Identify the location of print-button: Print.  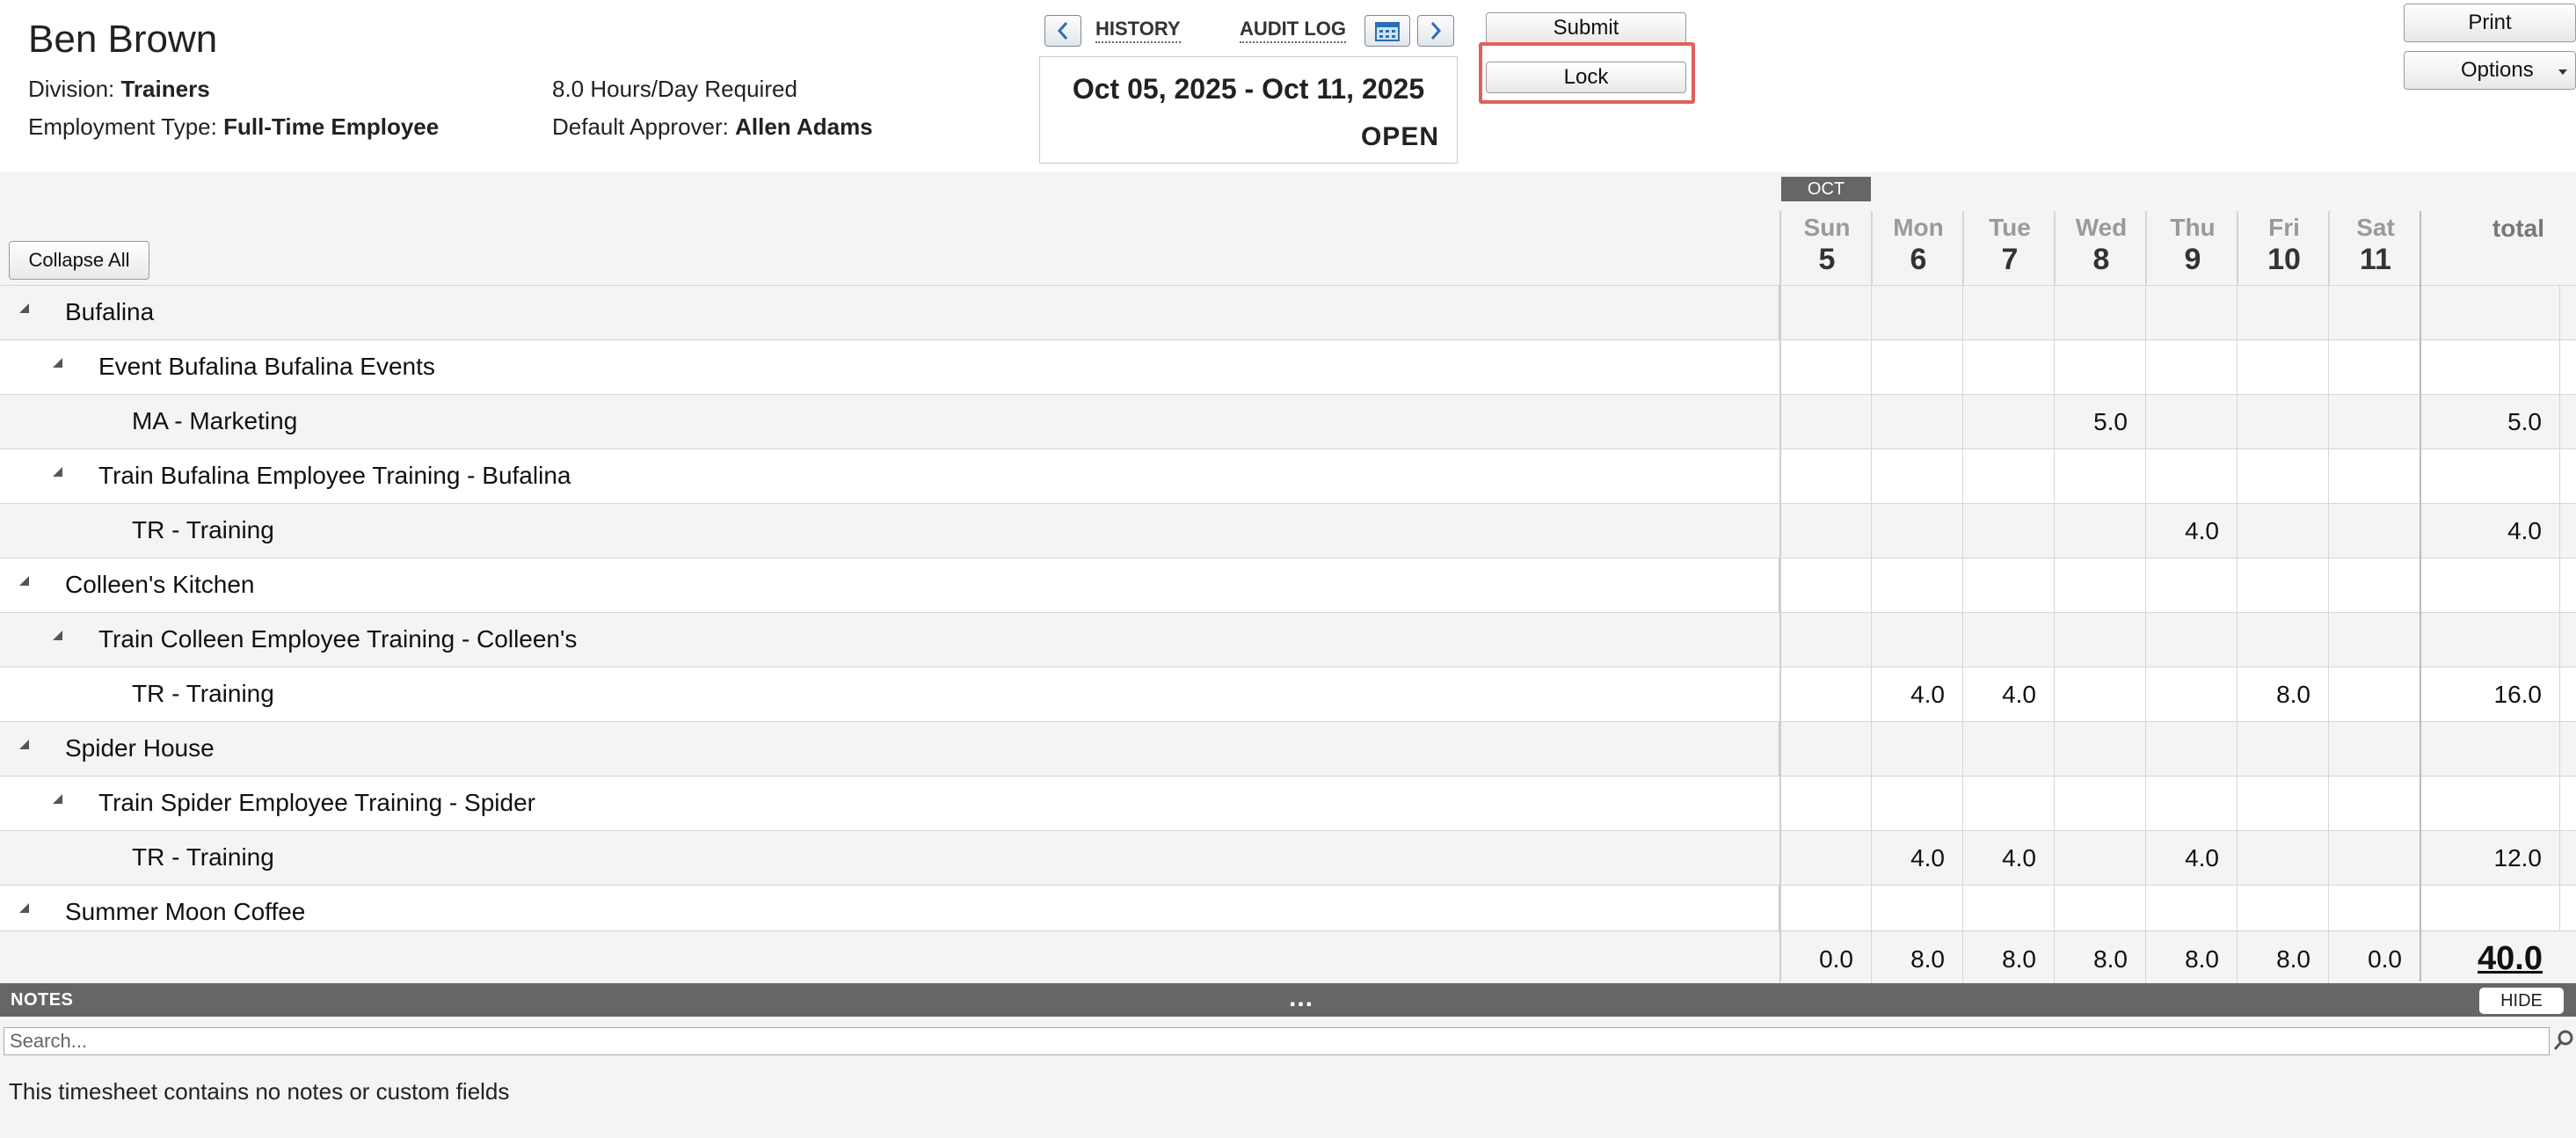
(2490, 23).